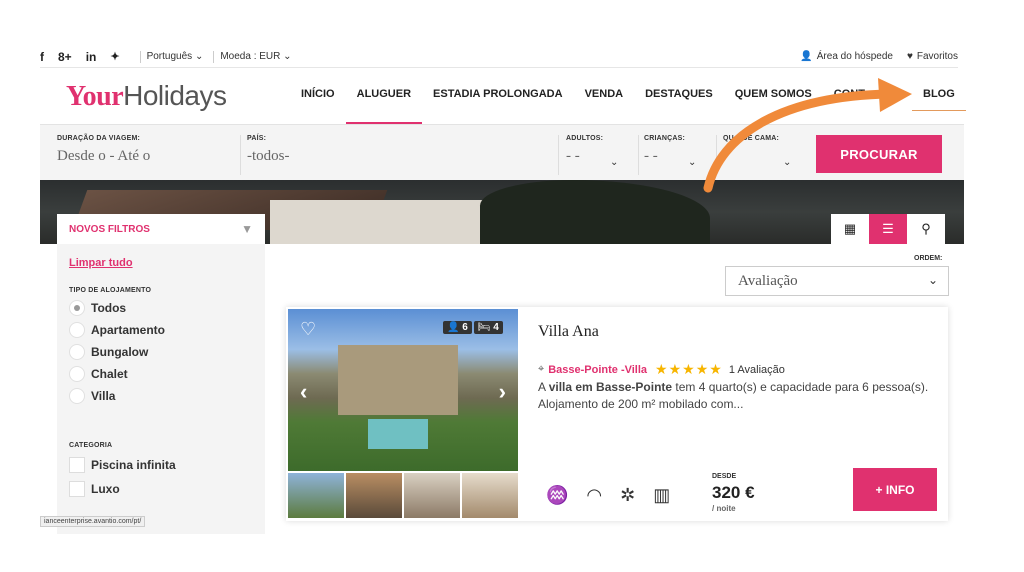 This screenshot has width=1024, height=572. Describe the element at coordinates (247, 229) in the screenshot. I see `filter-icon: ▼` at that location.